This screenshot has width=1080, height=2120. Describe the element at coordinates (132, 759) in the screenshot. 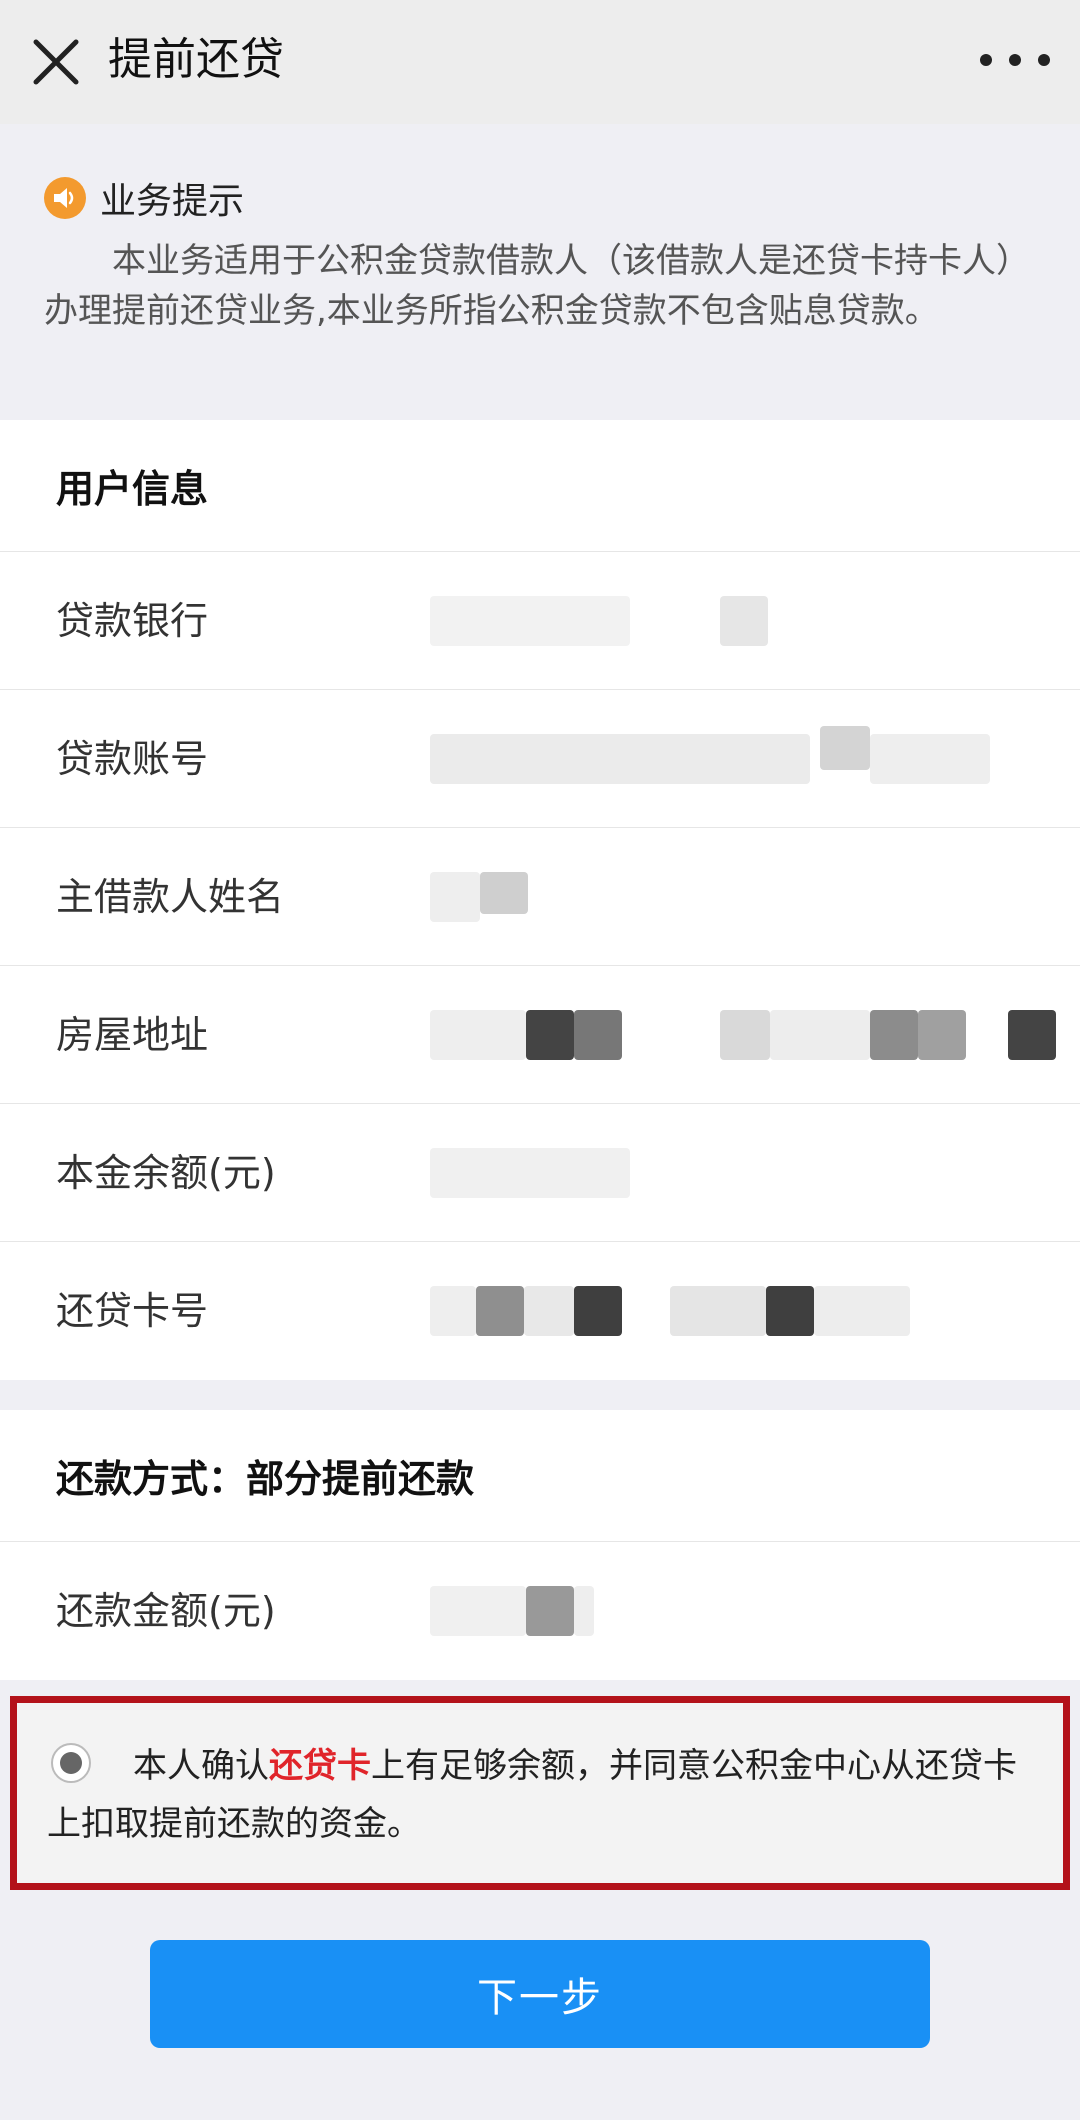

I see `loan-account-label: 贷款账号` at that location.